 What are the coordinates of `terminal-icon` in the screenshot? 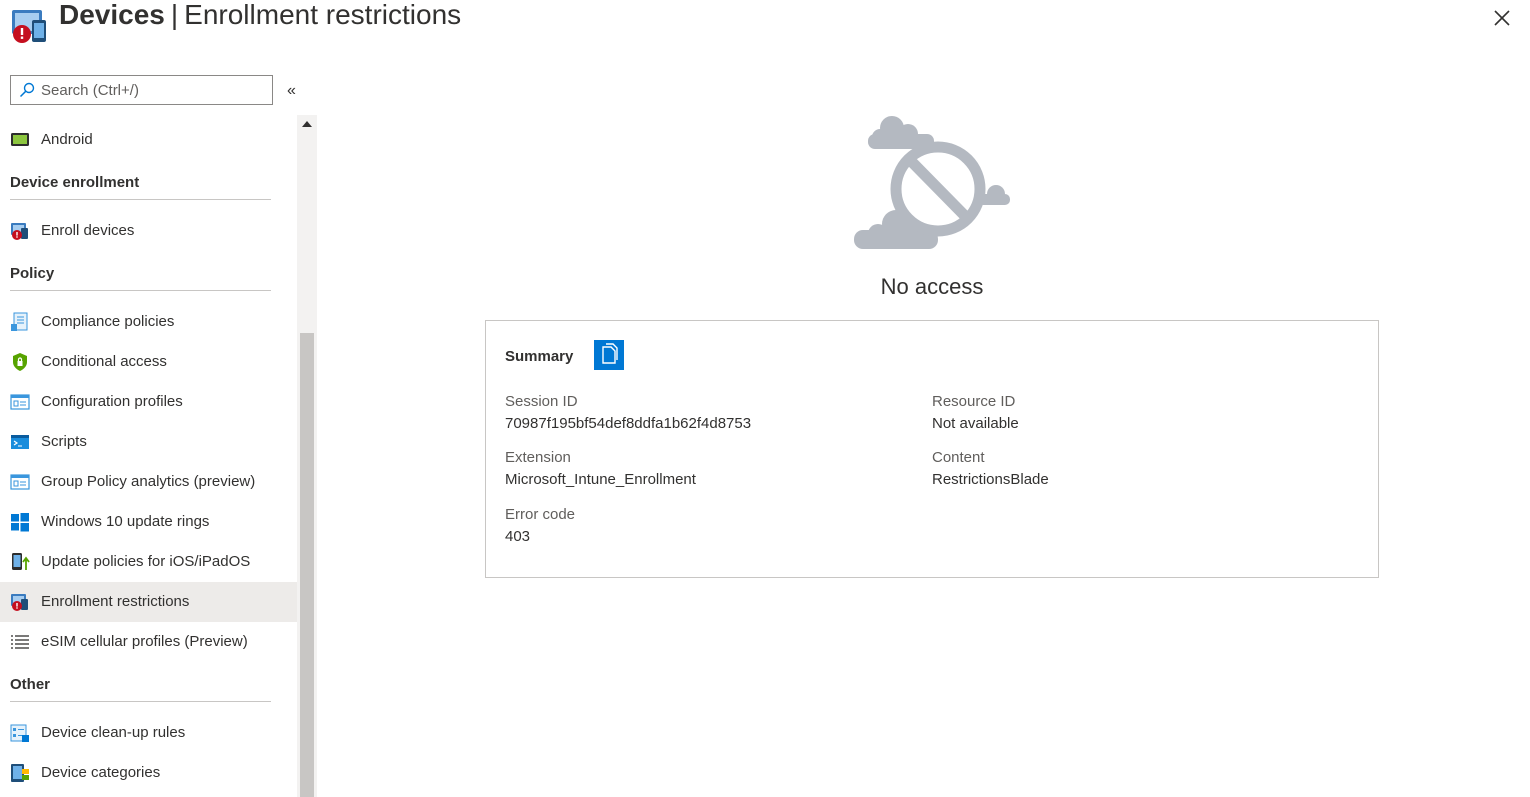 It's located at (20, 442).